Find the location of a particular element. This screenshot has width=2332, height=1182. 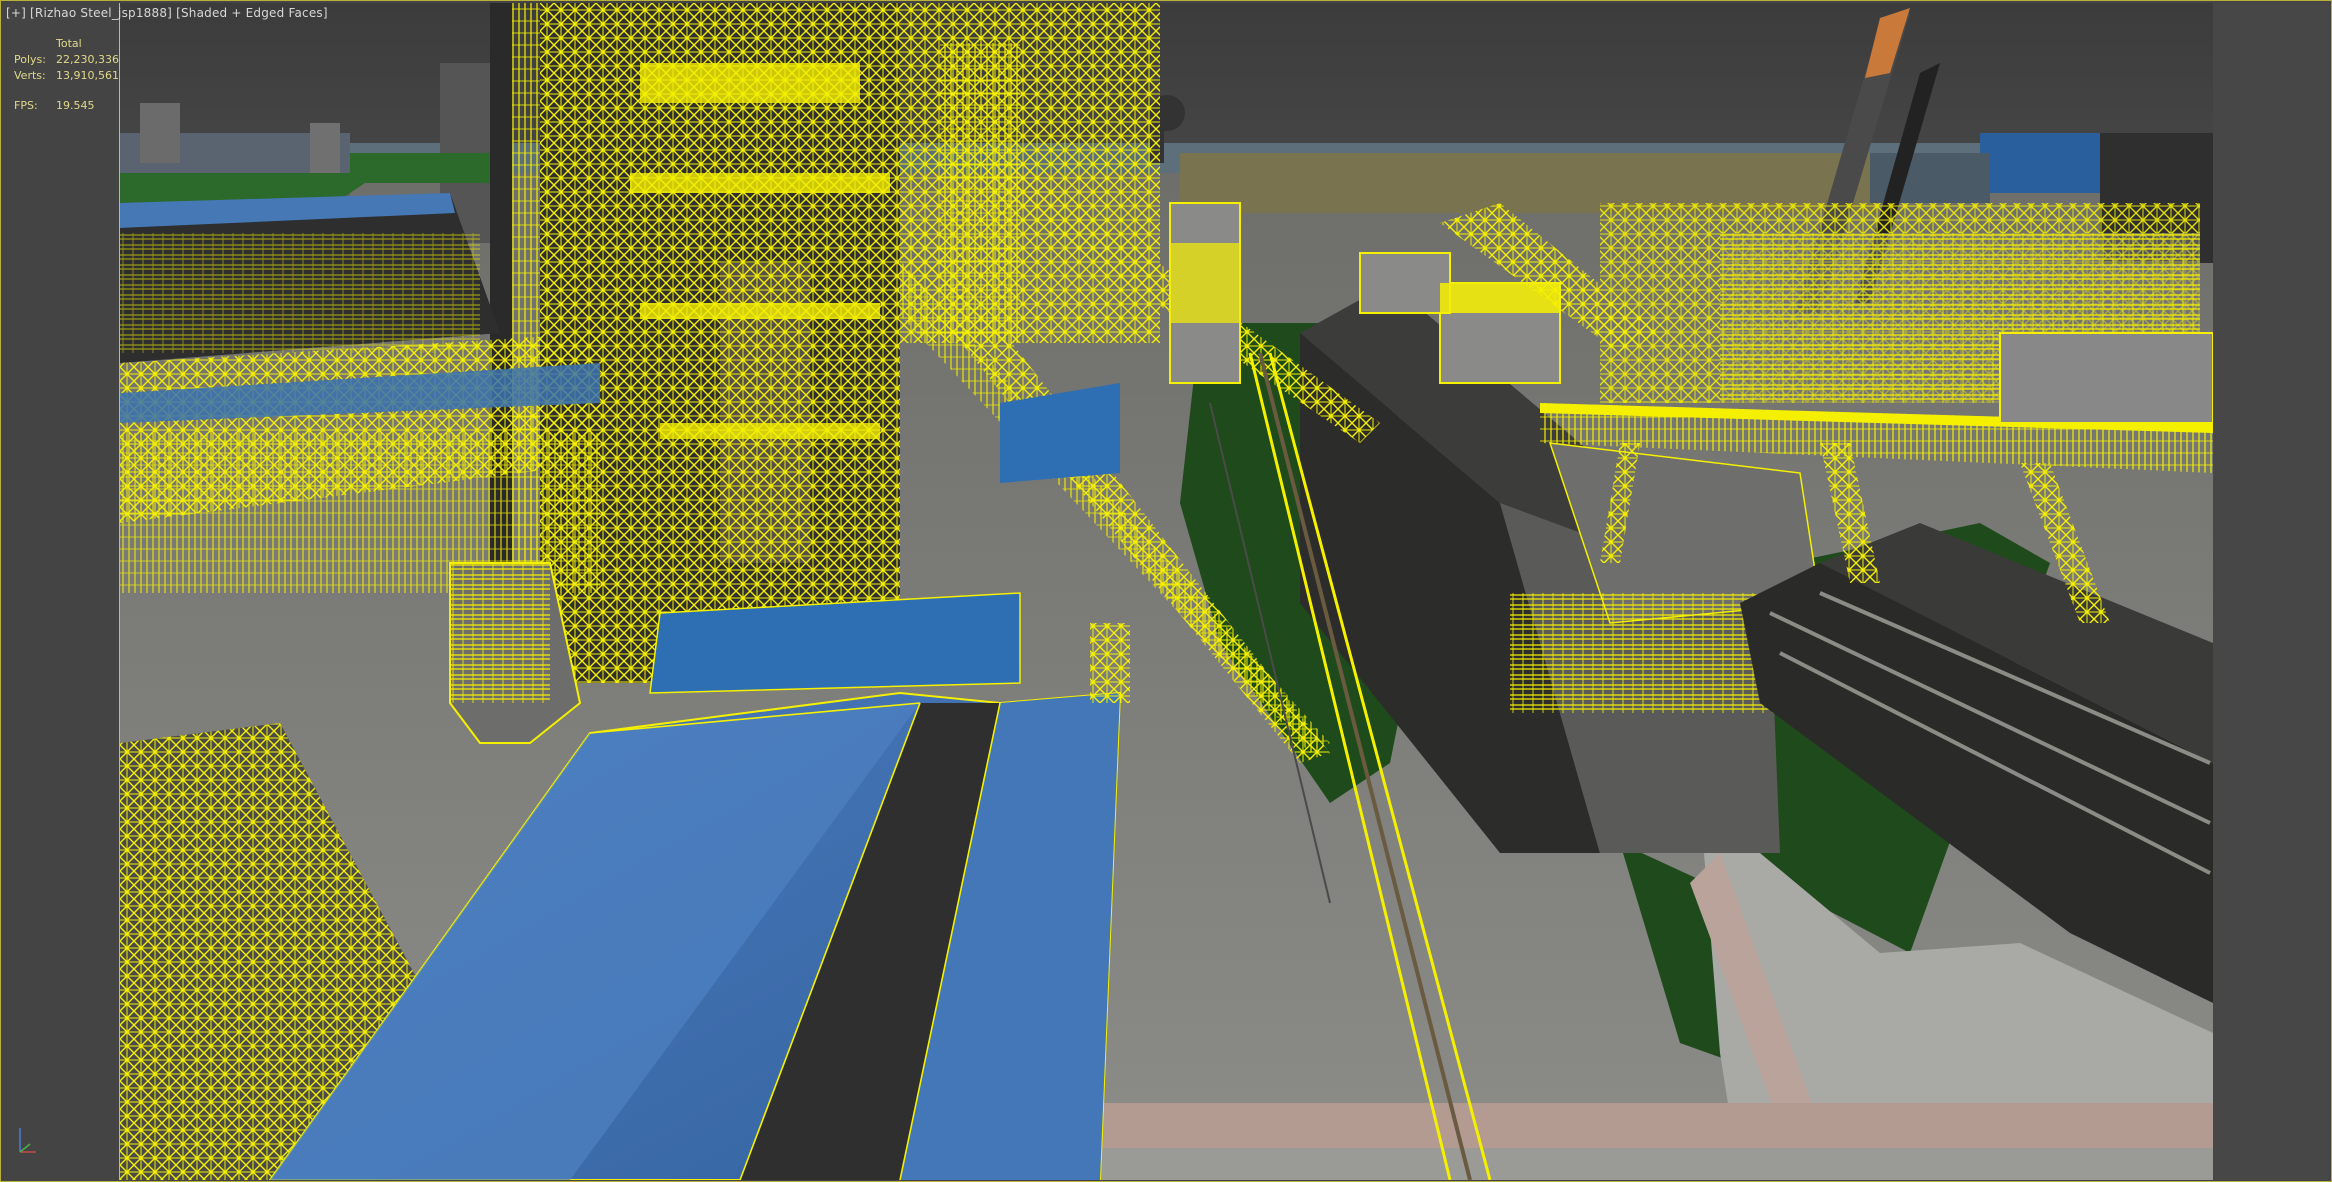

polys-label: Polys: is located at coordinates (30, 59).